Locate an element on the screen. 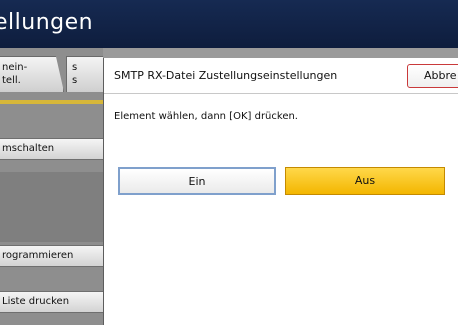 The width and height of the screenshot is (458, 325). instruction-text: Element wählen, dann [OK] drücken. is located at coordinates (206, 116).